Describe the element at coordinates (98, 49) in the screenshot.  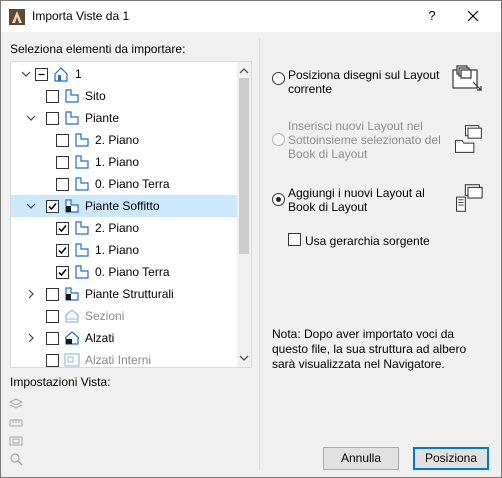
I see `select-items-label: Seleziona elementi da importare:` at that location.